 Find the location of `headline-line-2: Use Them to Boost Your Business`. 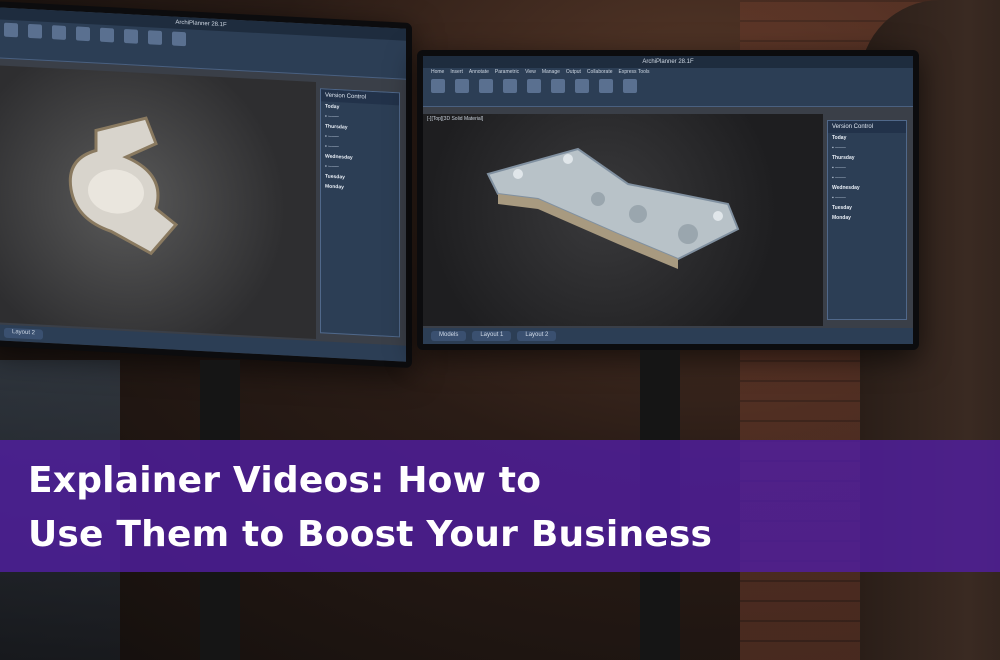

headline-line-2: Use Them to Boost Your Business is located at coordinates (370, 534).